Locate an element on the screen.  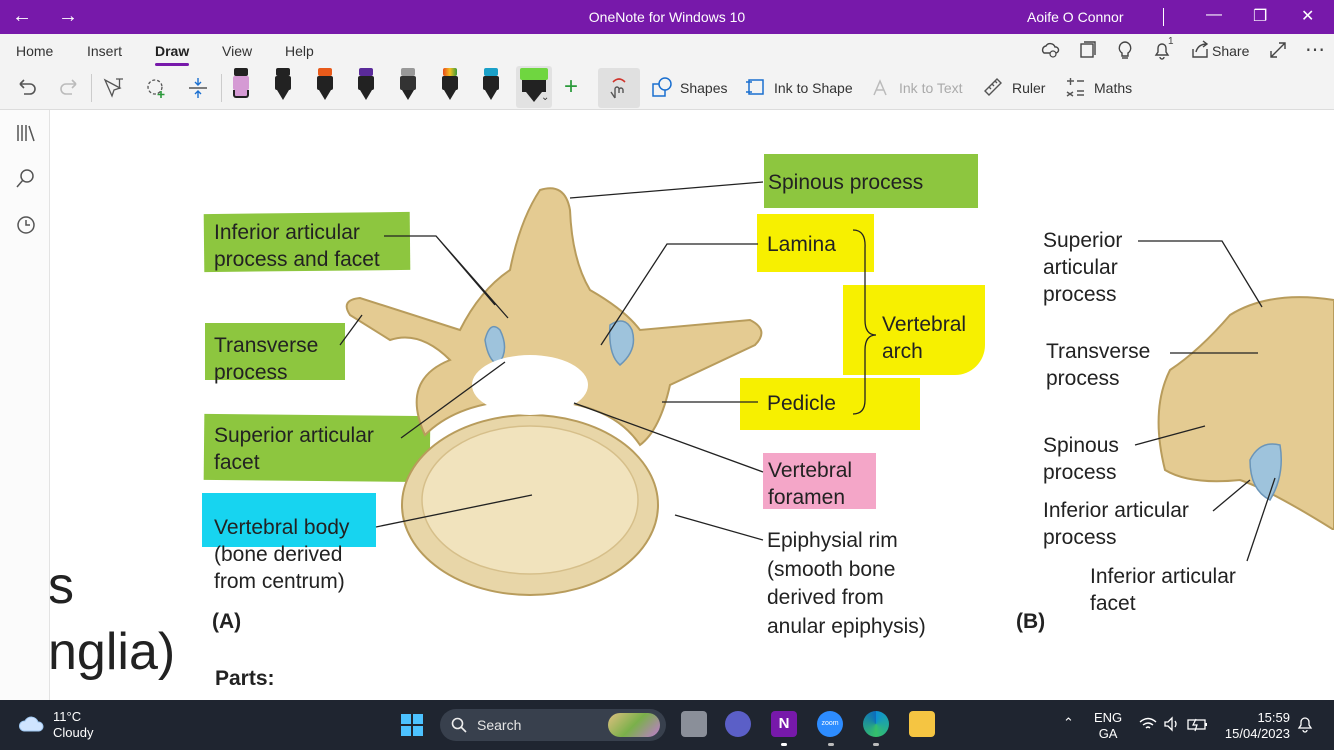
ink-to-text-icon is located at coordinates (882, 87).